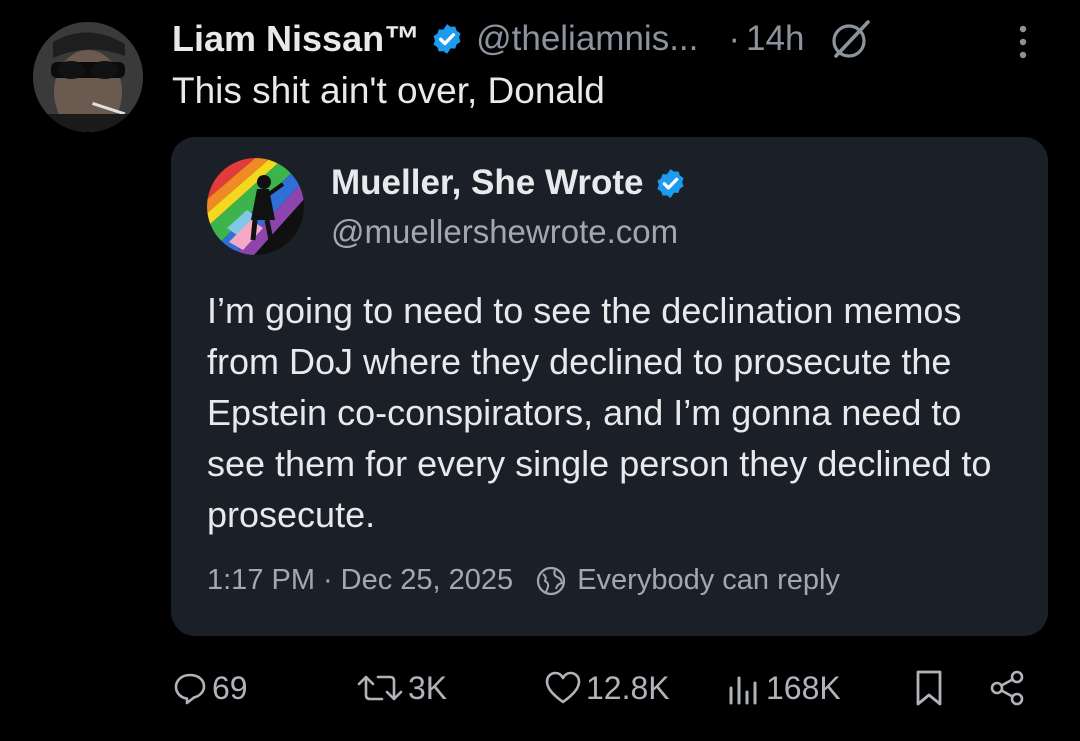 Image resolution: width=1080 pixels, height=741 pixels. I want to click on repost-count: 3K, so click(428, 687).